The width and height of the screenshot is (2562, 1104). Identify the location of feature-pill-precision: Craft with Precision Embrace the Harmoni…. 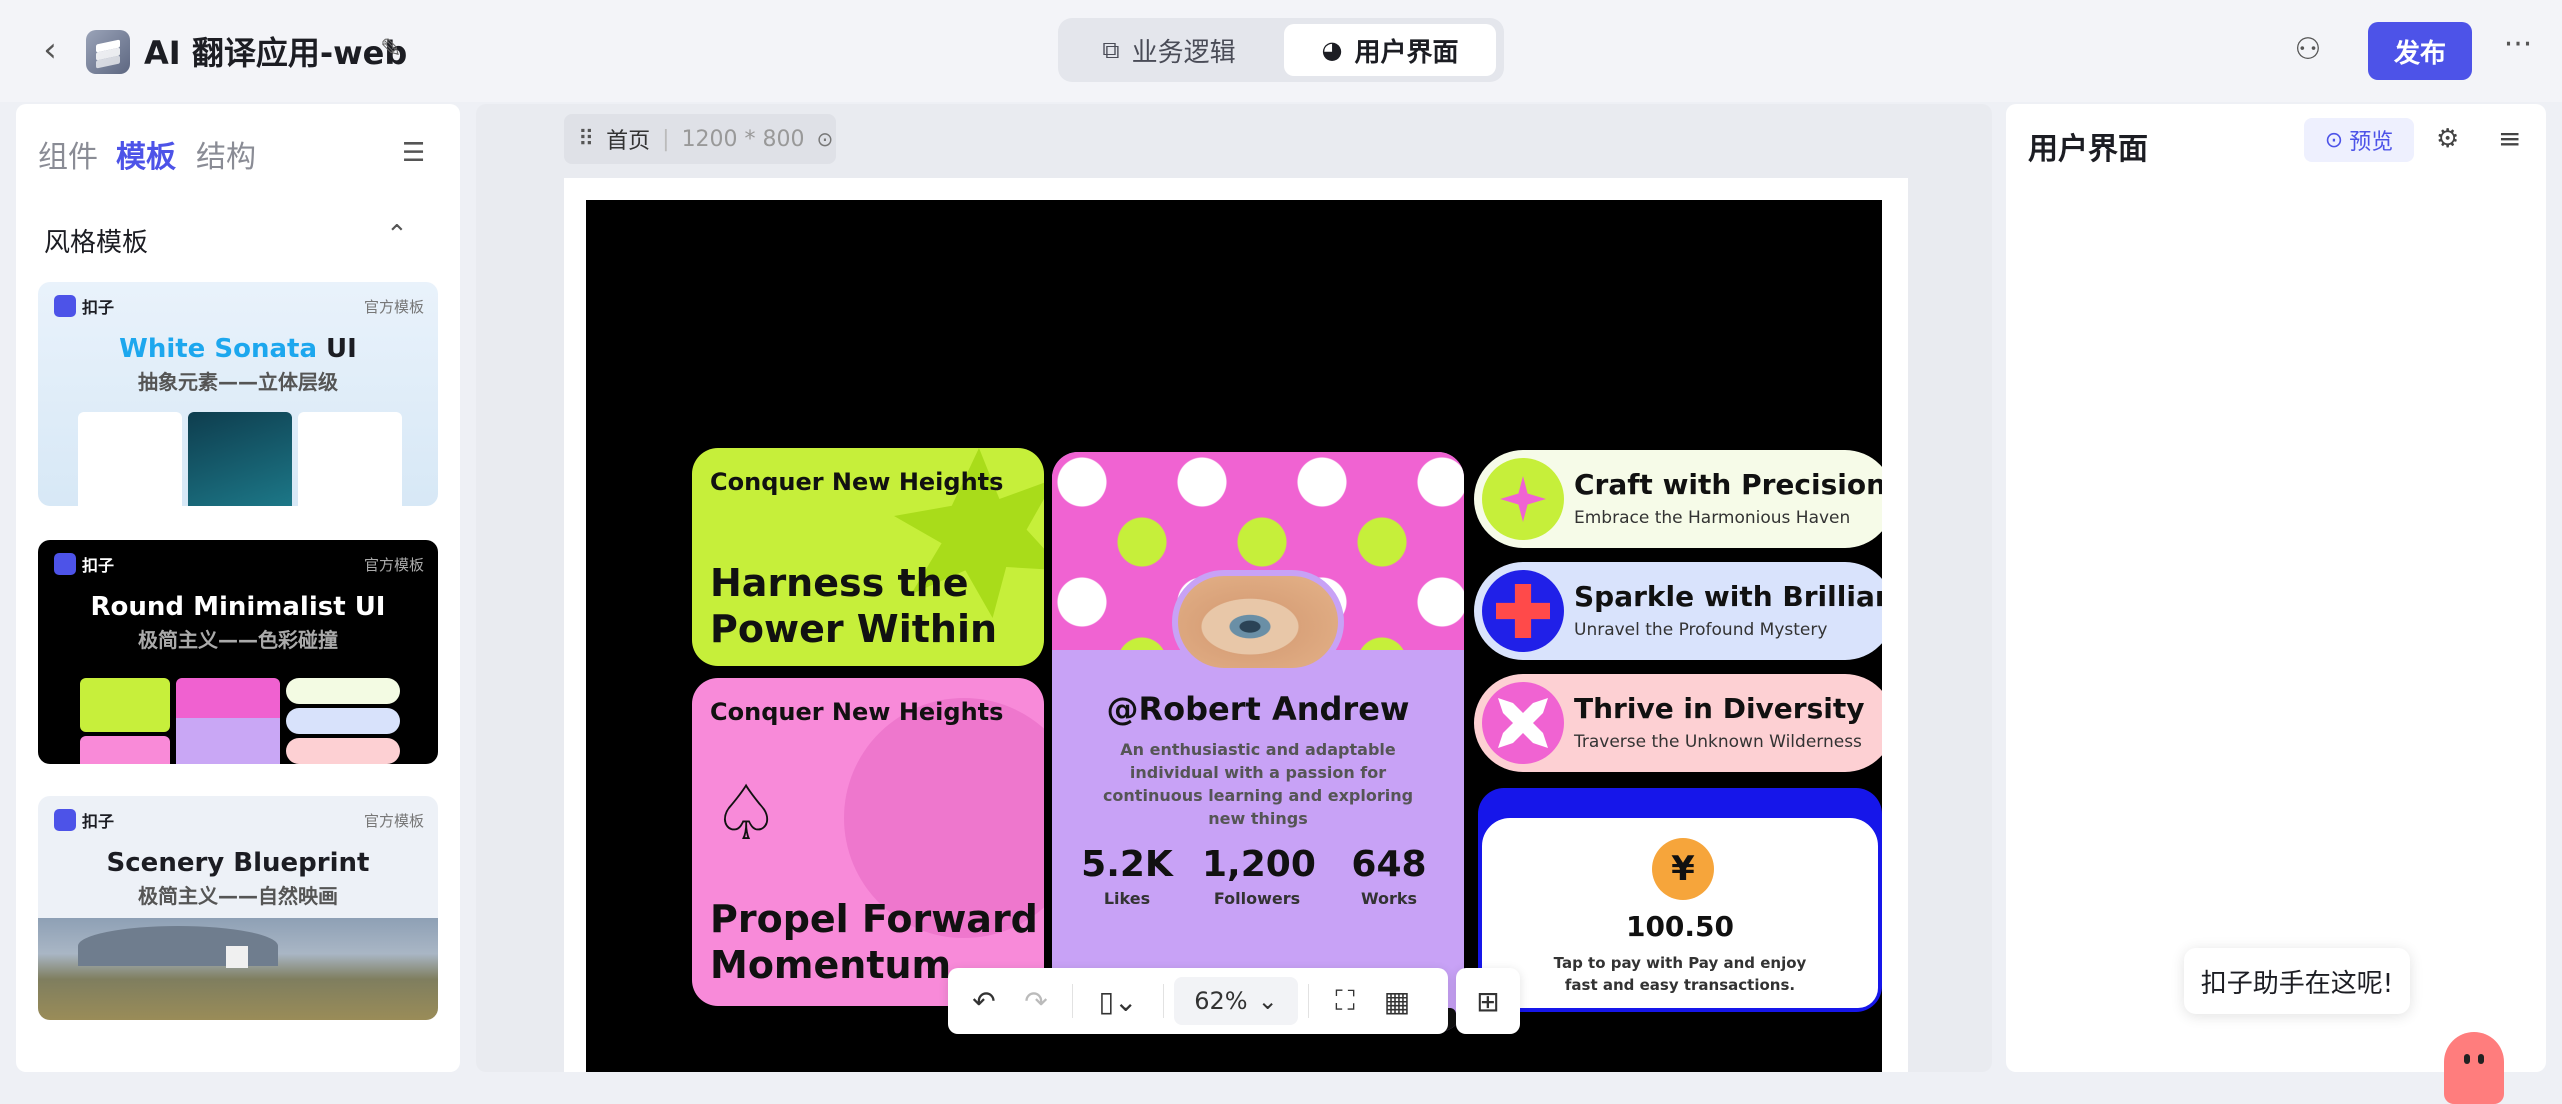
(1678, 499).